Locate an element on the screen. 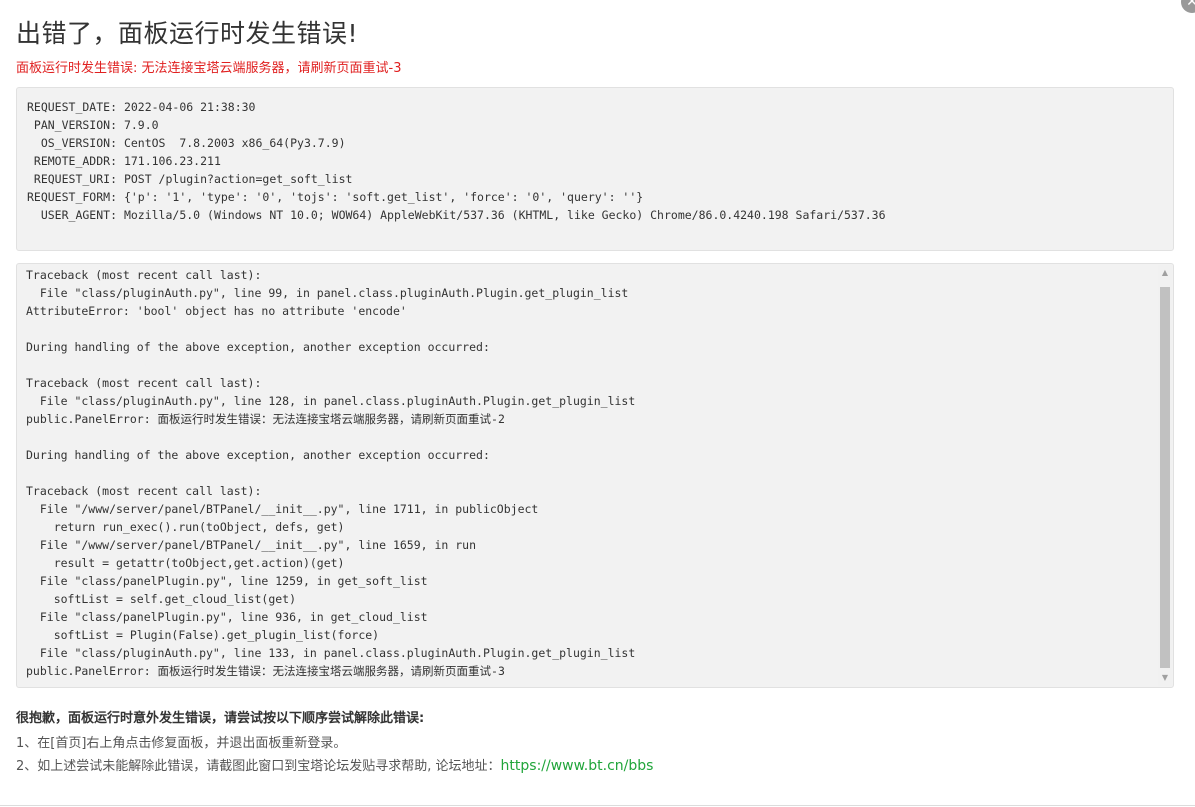 This screenshot has height=807, width=1195. info-key: REQUEST_DATE: is located at coordinates (71, 107).